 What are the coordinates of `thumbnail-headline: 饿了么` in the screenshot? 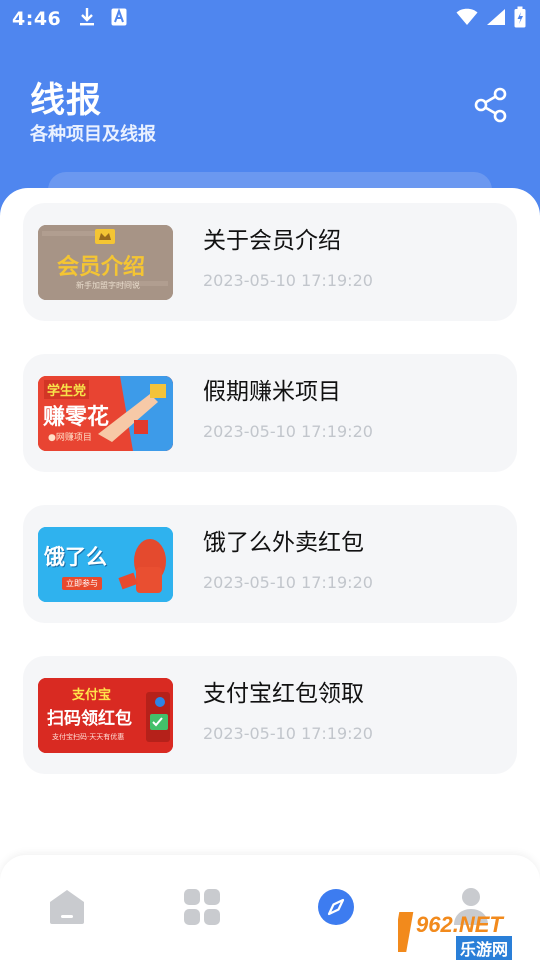 It's located at (75, 557).